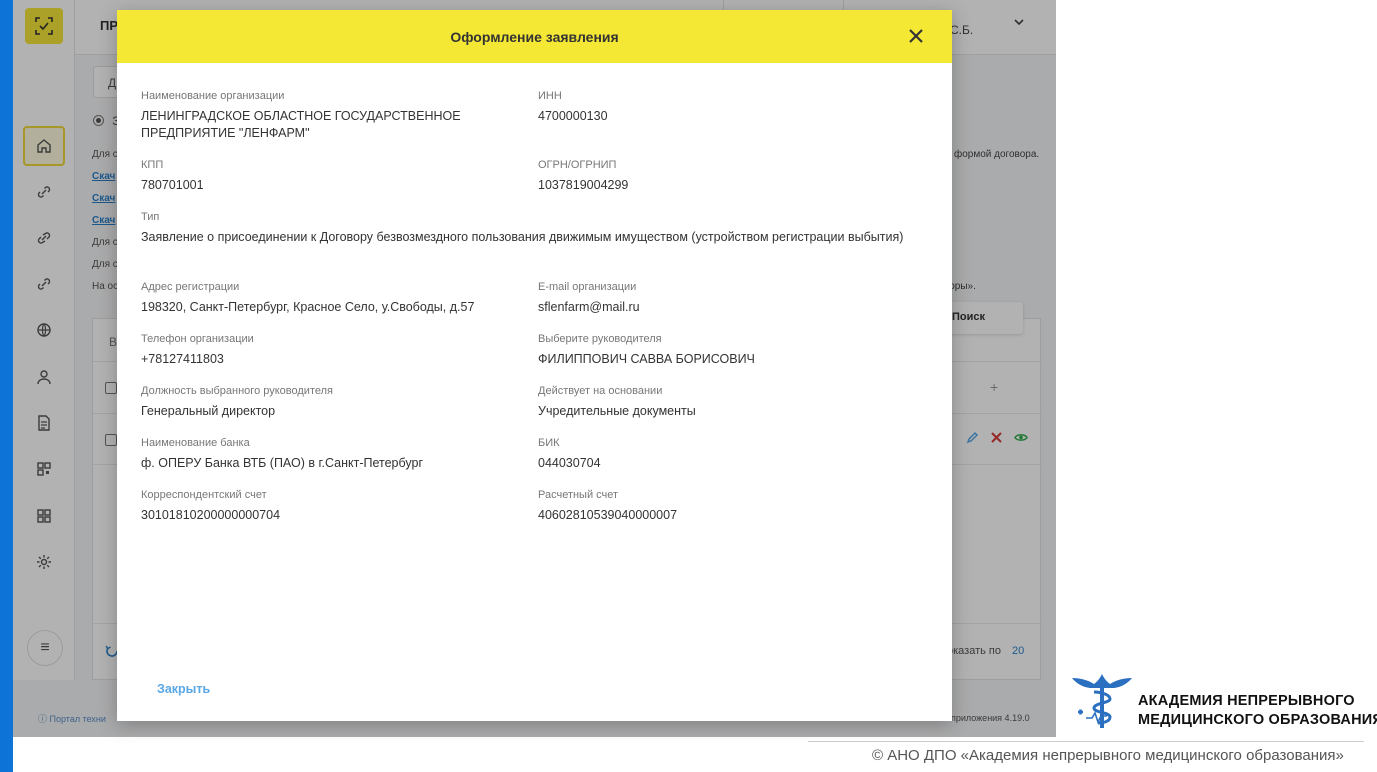  What do you see at coordinates (728, 298) in the screenshot?
I see `email-field: E-mail организации sflenfarm@mail.ru` at bounding box center [728, 298].